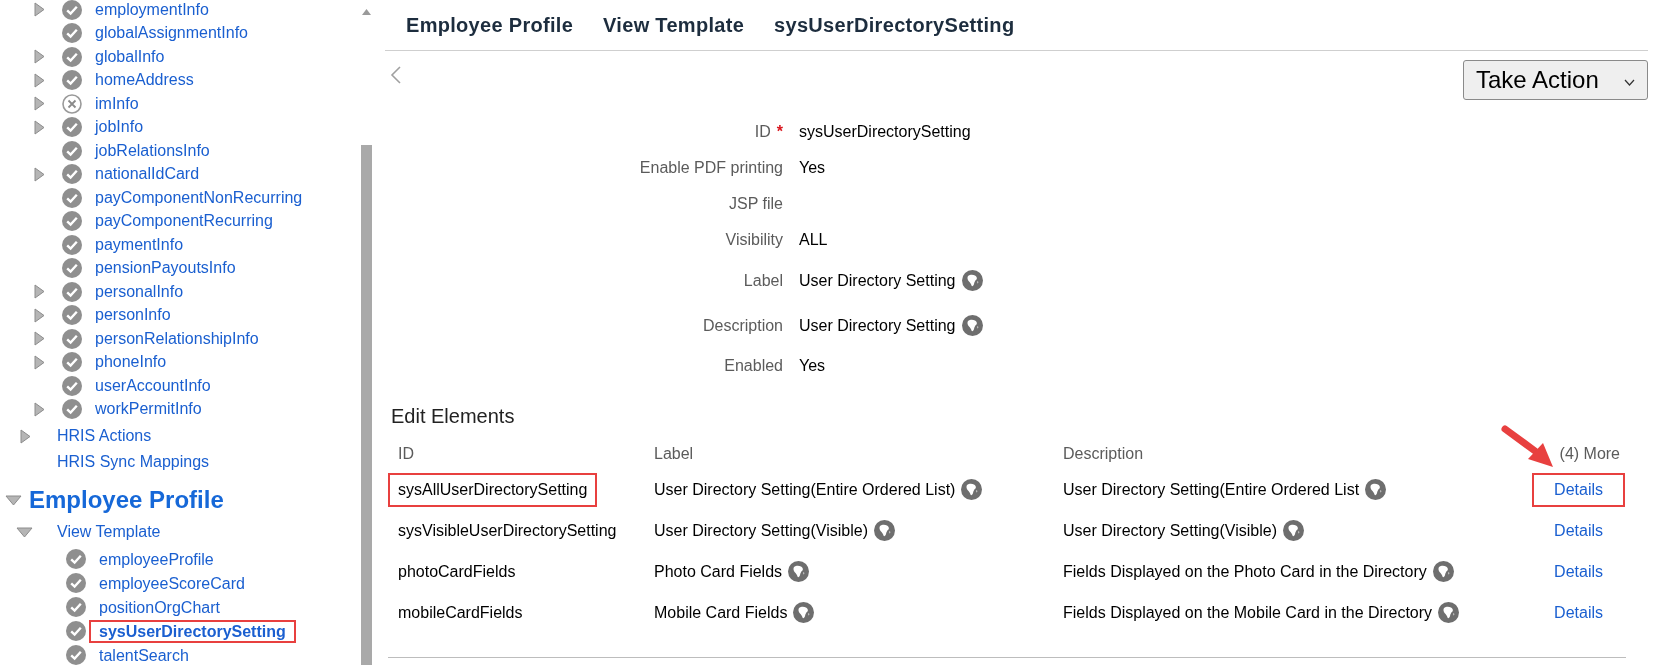 The width and height of the screenshot is (1657, 665). I want to click on module-heading: Employee Profile, so click(126, 500).